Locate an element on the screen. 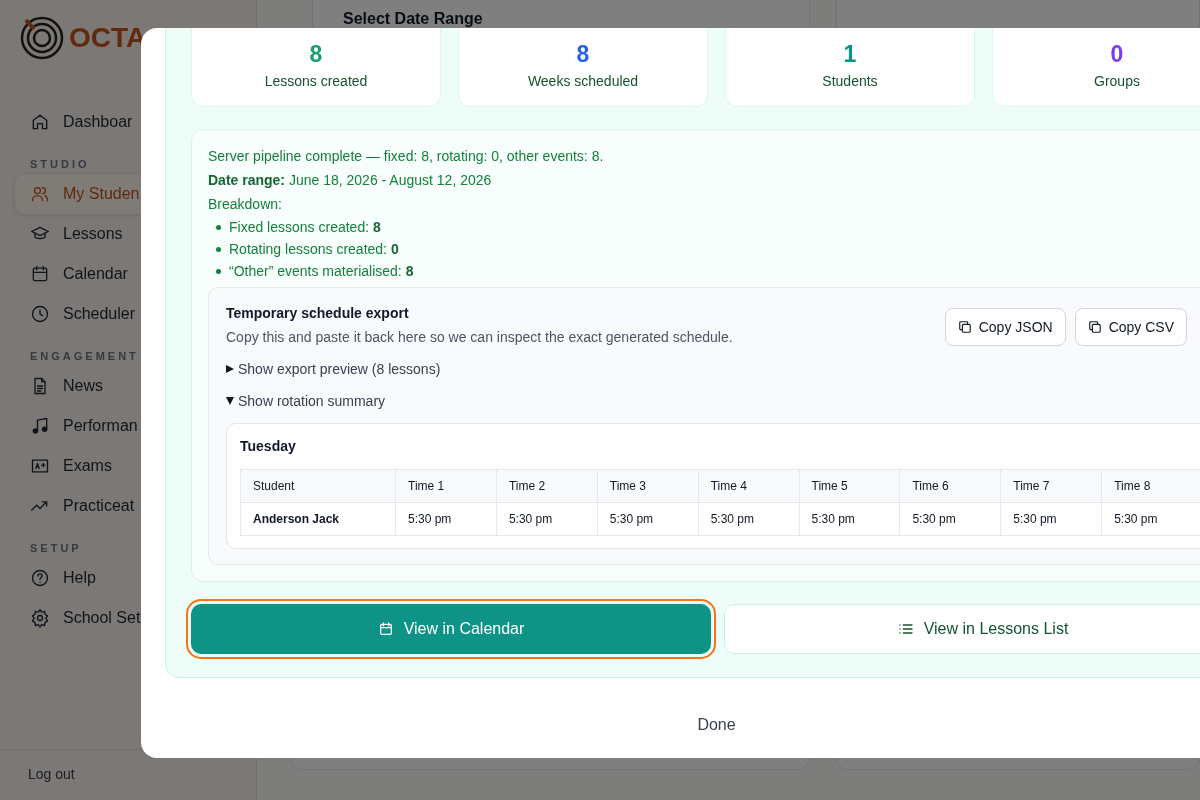  action-button: View in Lessons List is located at coordinates (962, 629).